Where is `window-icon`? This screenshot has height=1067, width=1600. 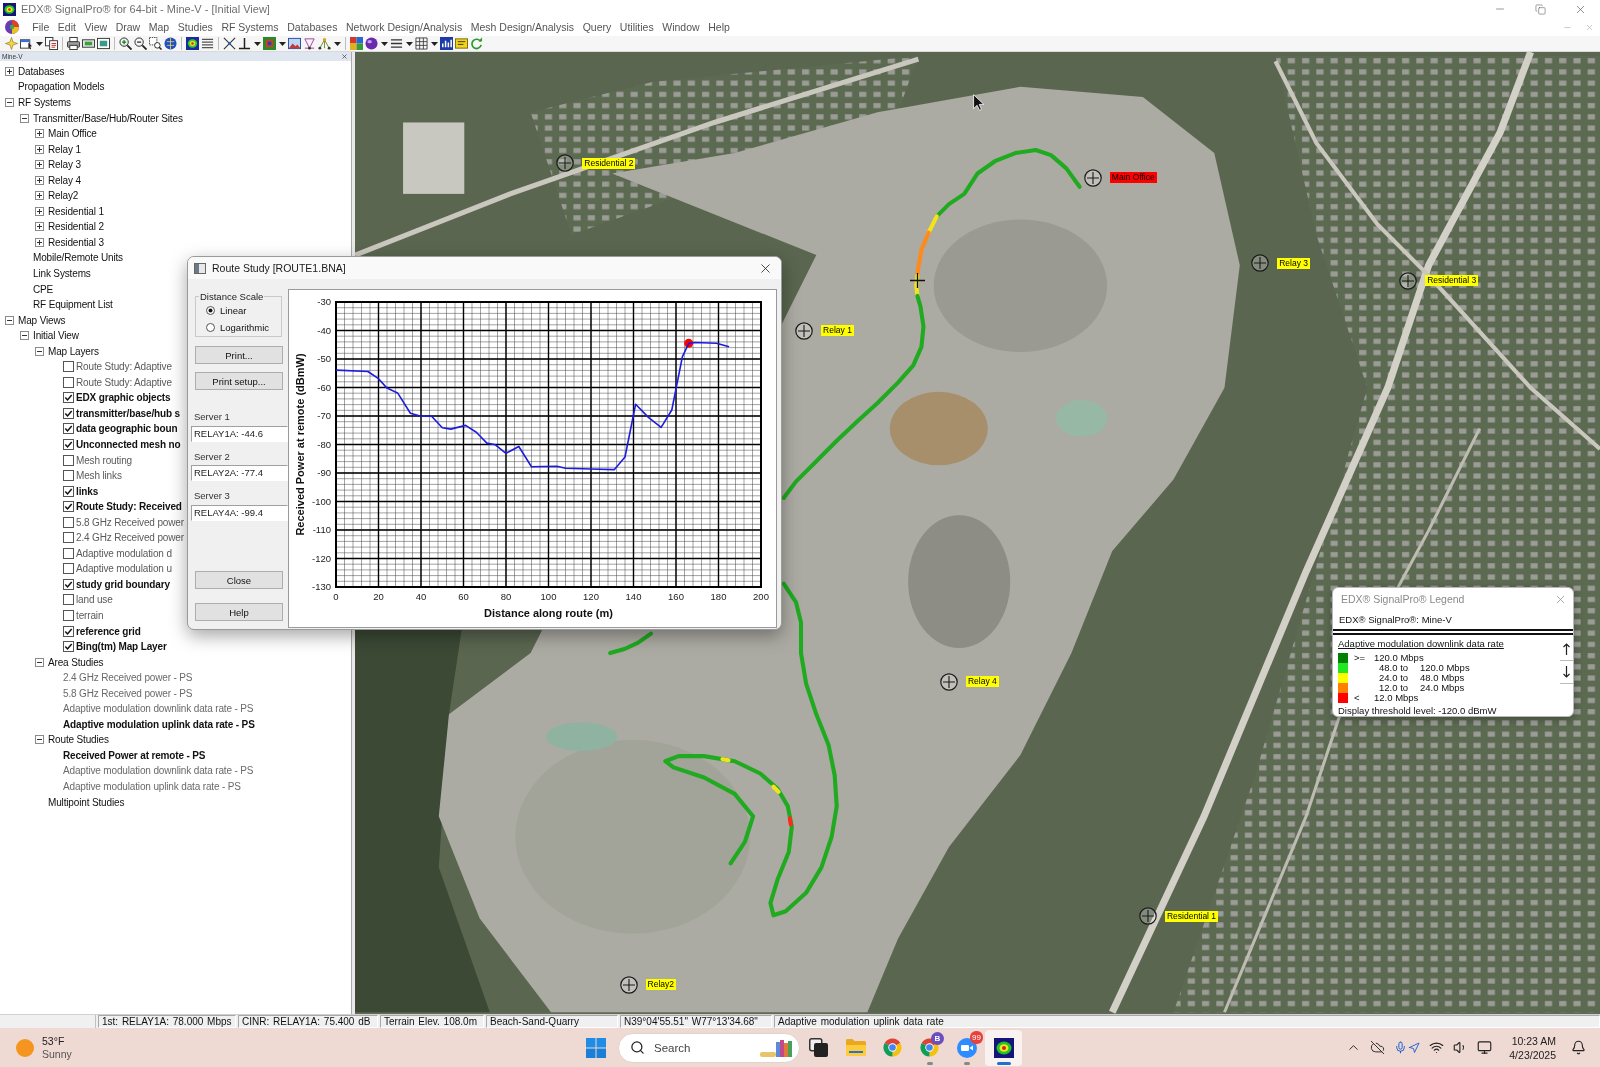
window-icon is located at coordinates (26, 43).